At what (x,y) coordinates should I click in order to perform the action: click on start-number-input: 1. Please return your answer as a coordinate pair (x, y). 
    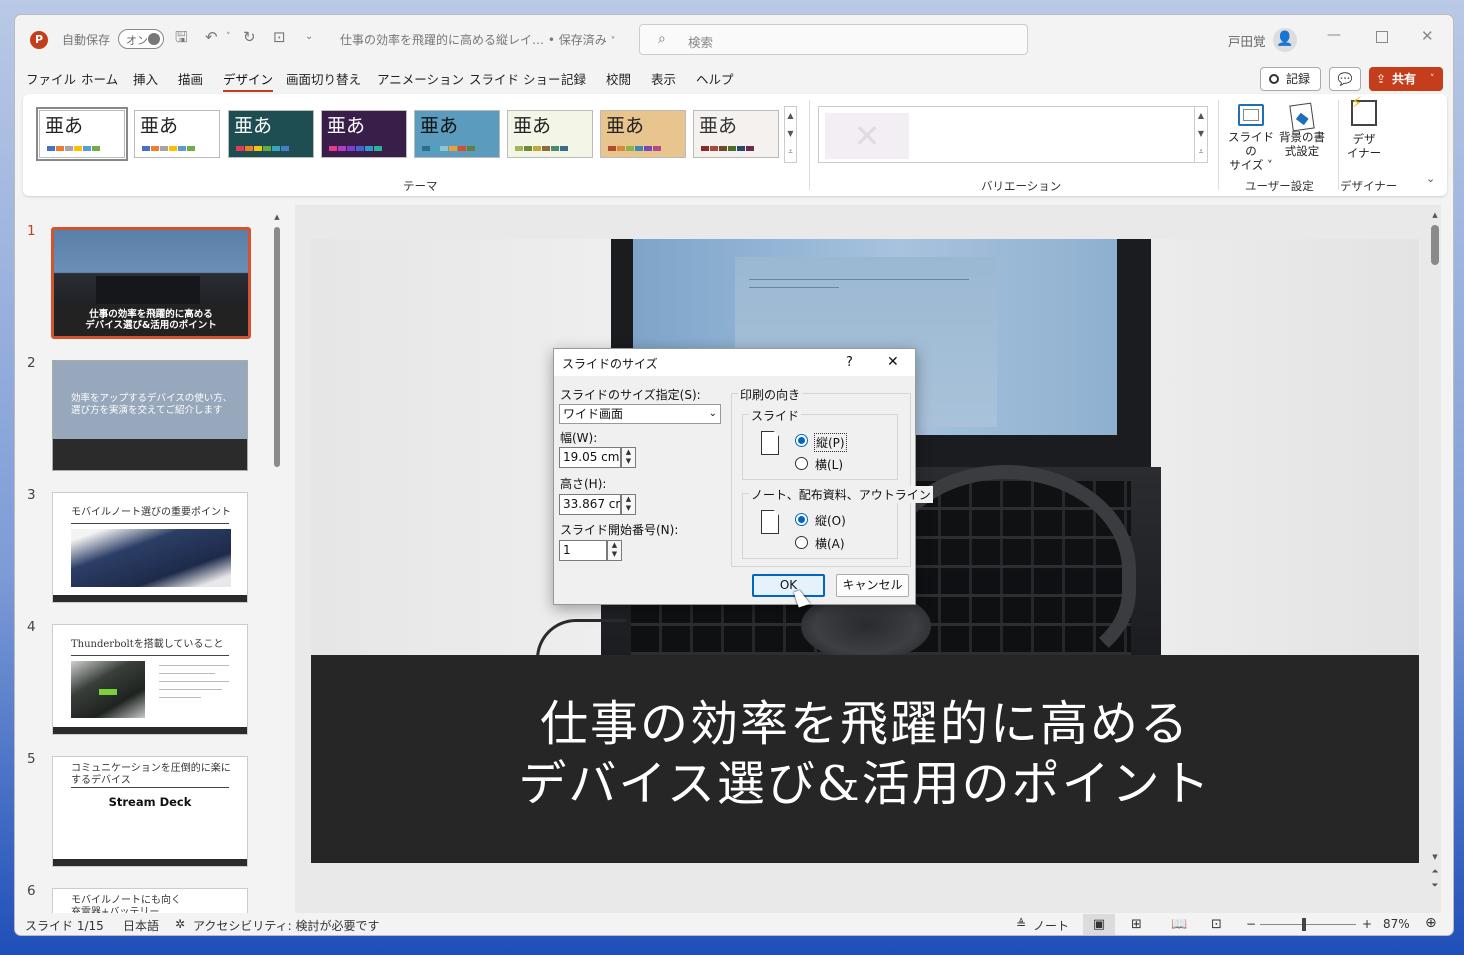
    Looking at the image, I should click on (583, 550).